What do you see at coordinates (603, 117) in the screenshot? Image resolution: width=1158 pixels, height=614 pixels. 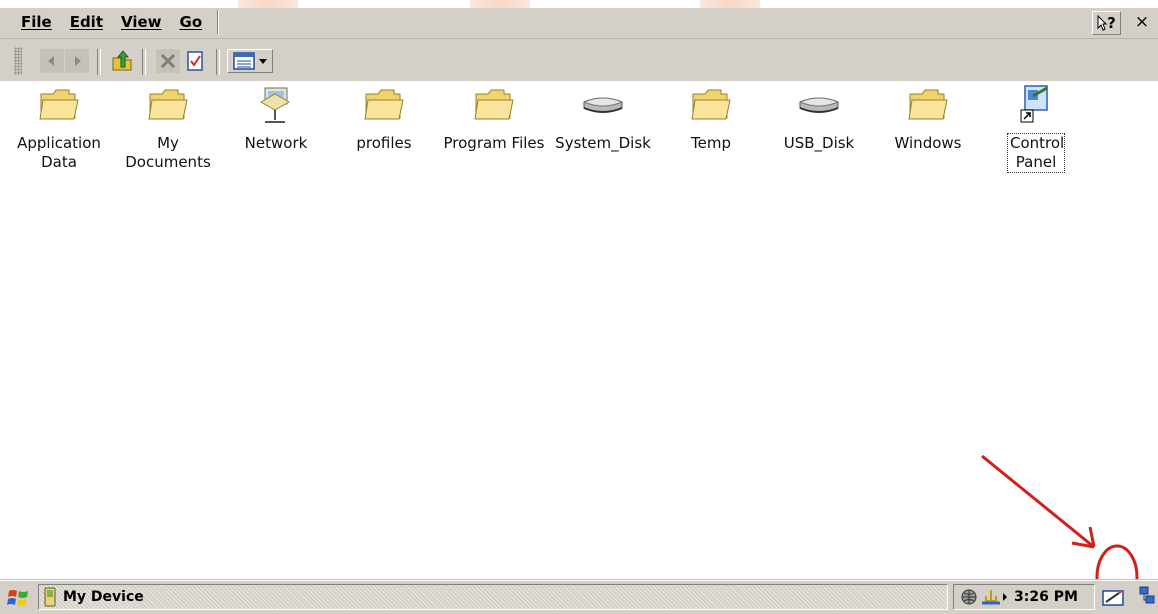 I see `item-system-disk: System_Disk` at bounding box center [603, 117].